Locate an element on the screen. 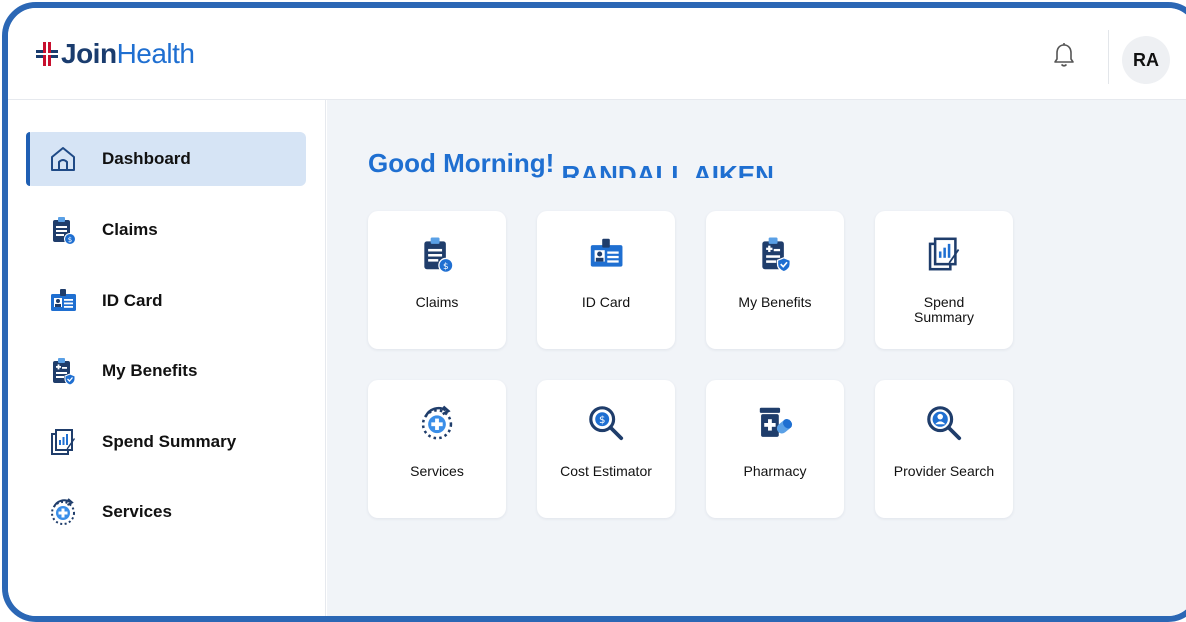 The height and width of the screenshot is (622, 1186). sidebar-item-id-card: ID Card is located at coordinates (166, 301).